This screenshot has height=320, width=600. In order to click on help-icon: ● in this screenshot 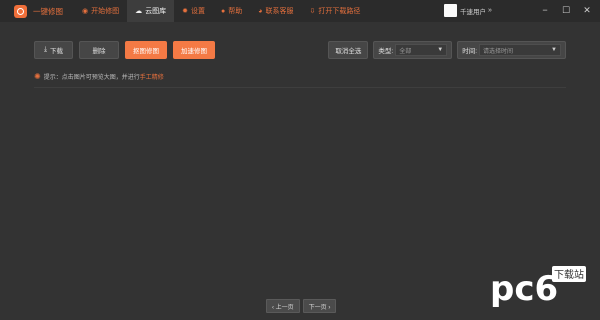, I will do `click(223, 11)`.